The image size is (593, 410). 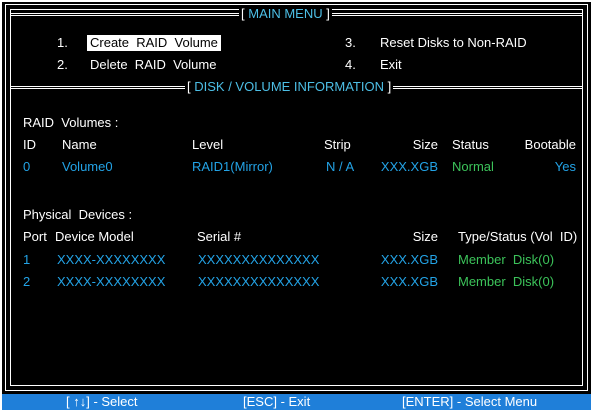 What do you see at coordinates (350, 42) in the screenshot?
I see `menu-item-3-number: 3.` at bounding box center [350, 42].